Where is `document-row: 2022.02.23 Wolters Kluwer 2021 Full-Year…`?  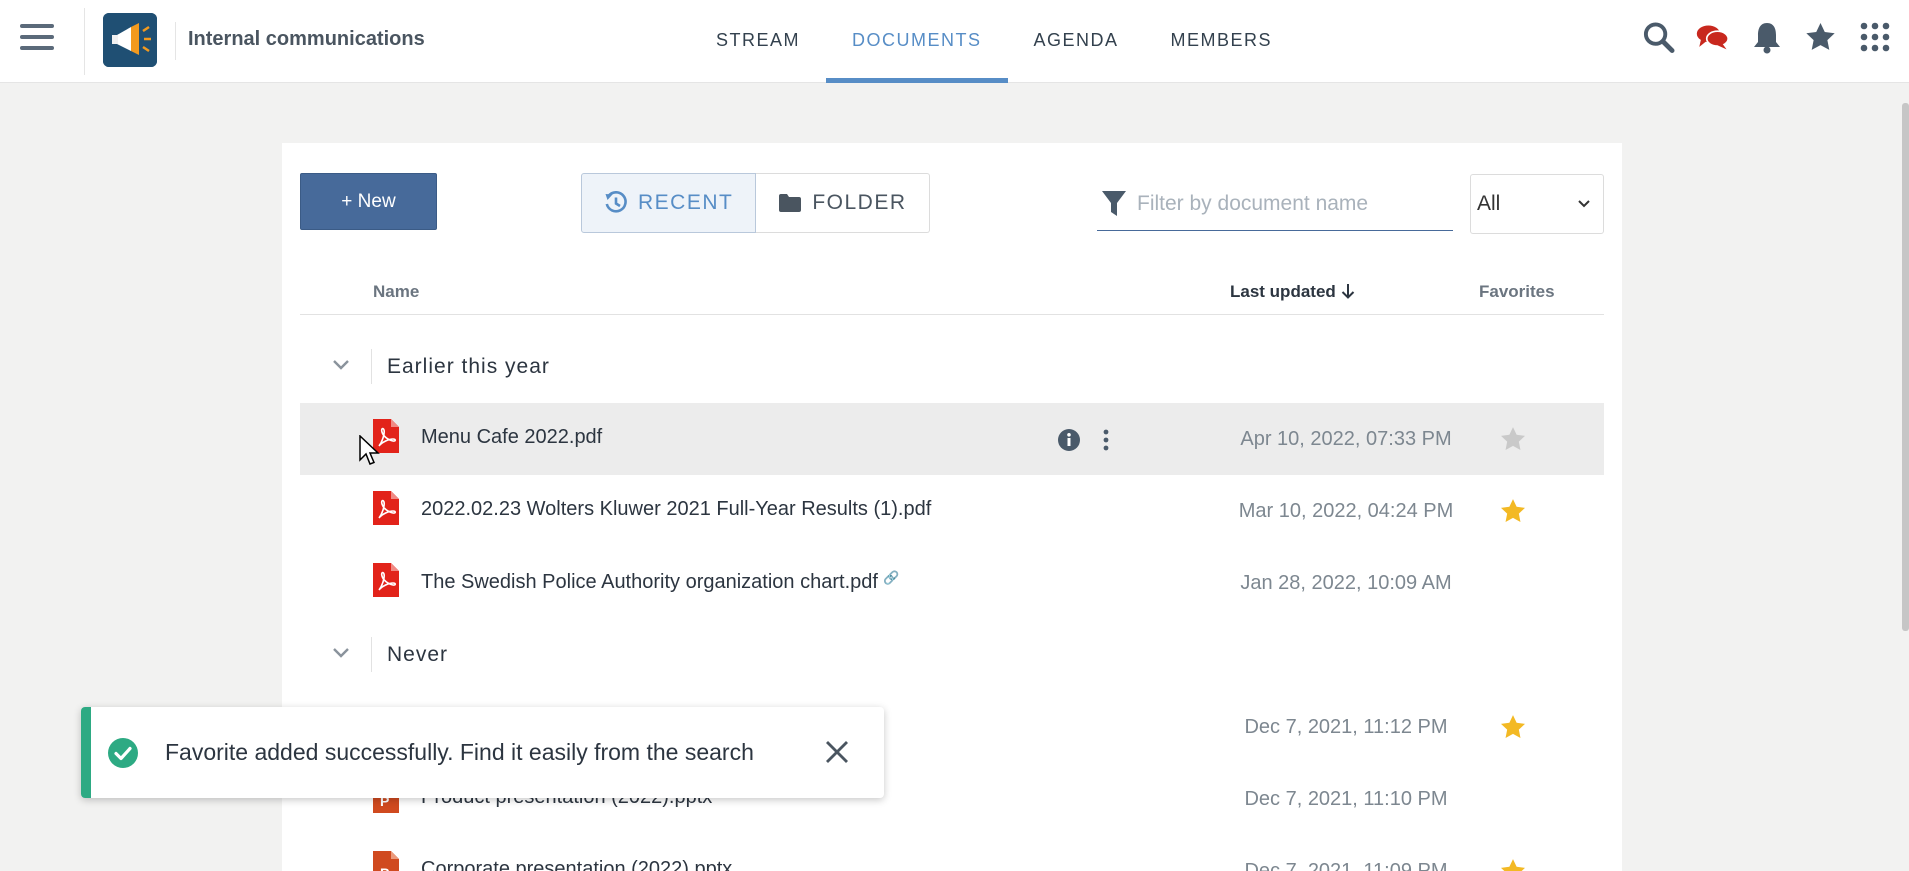 document-row: 2022.02.23 Wolters Kluwer 2021 Full-Year… is located at coordinates (952, 511).